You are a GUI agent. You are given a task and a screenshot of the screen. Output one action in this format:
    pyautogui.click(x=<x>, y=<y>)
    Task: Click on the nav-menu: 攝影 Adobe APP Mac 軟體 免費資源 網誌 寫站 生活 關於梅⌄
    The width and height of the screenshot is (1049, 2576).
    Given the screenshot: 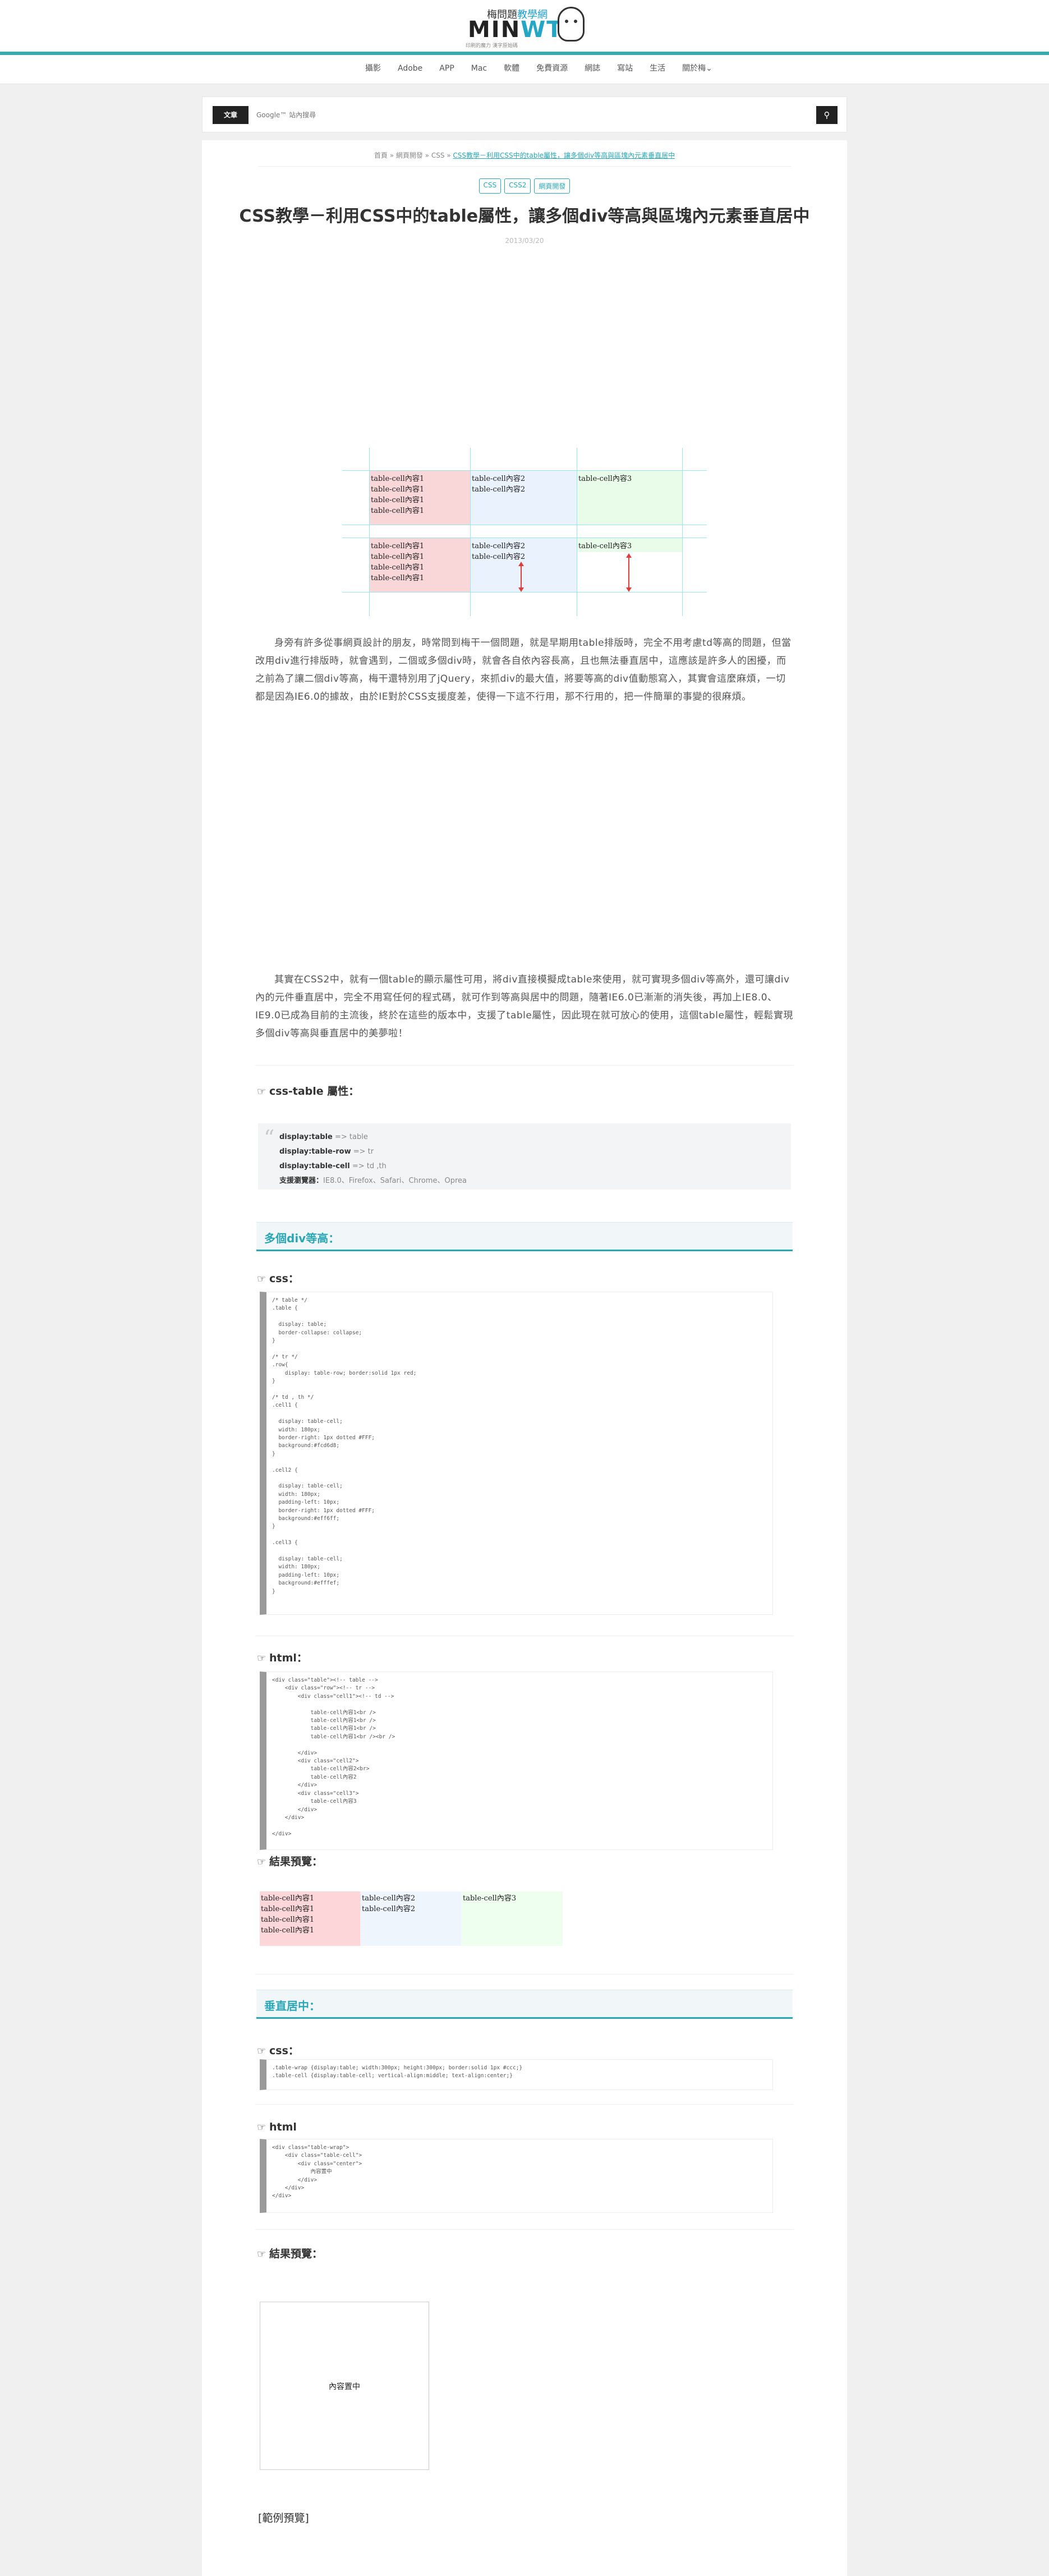 What is the action you would take?
    pyautogui.click(x=539, y=68)
    